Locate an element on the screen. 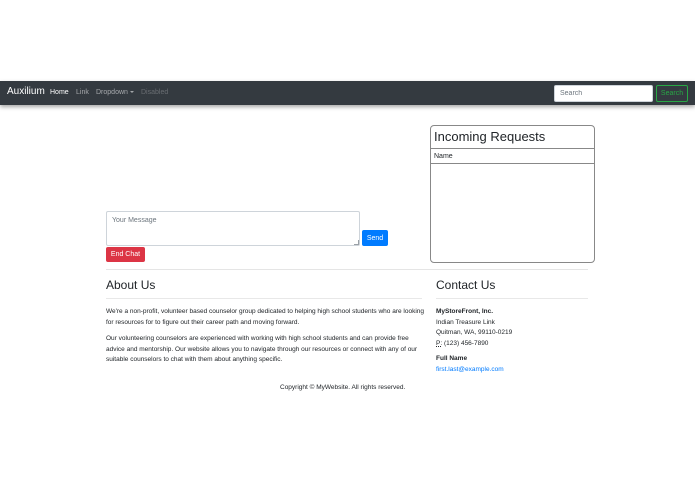 The width and height of the screenshot is (695, 494). contact-name: Full Name is located at coordinates (452, 358).